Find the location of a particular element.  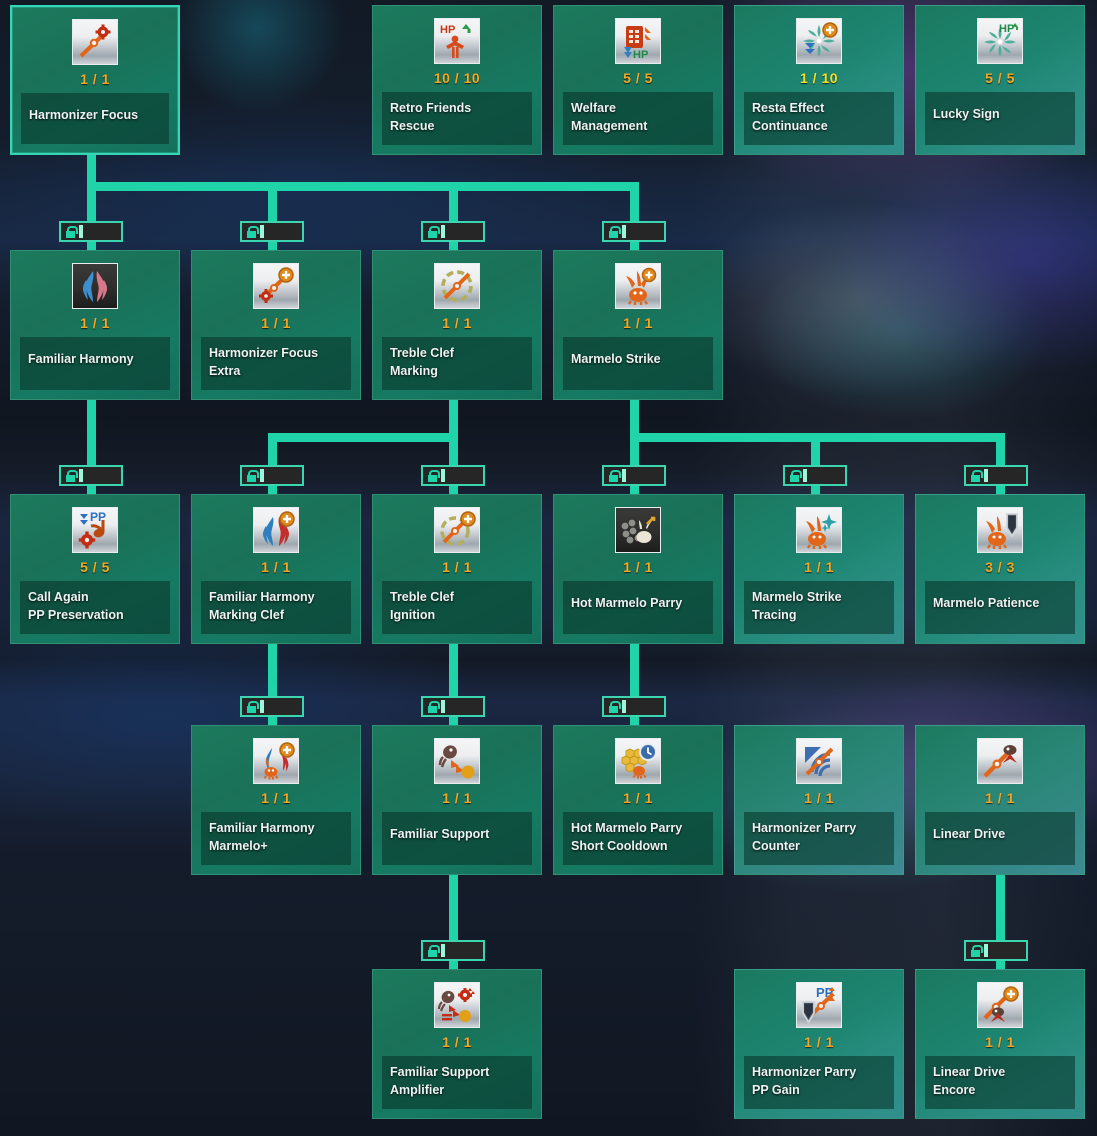

skill-name-line: Hot Marmelo Parry is located at coordinates (627, 828).